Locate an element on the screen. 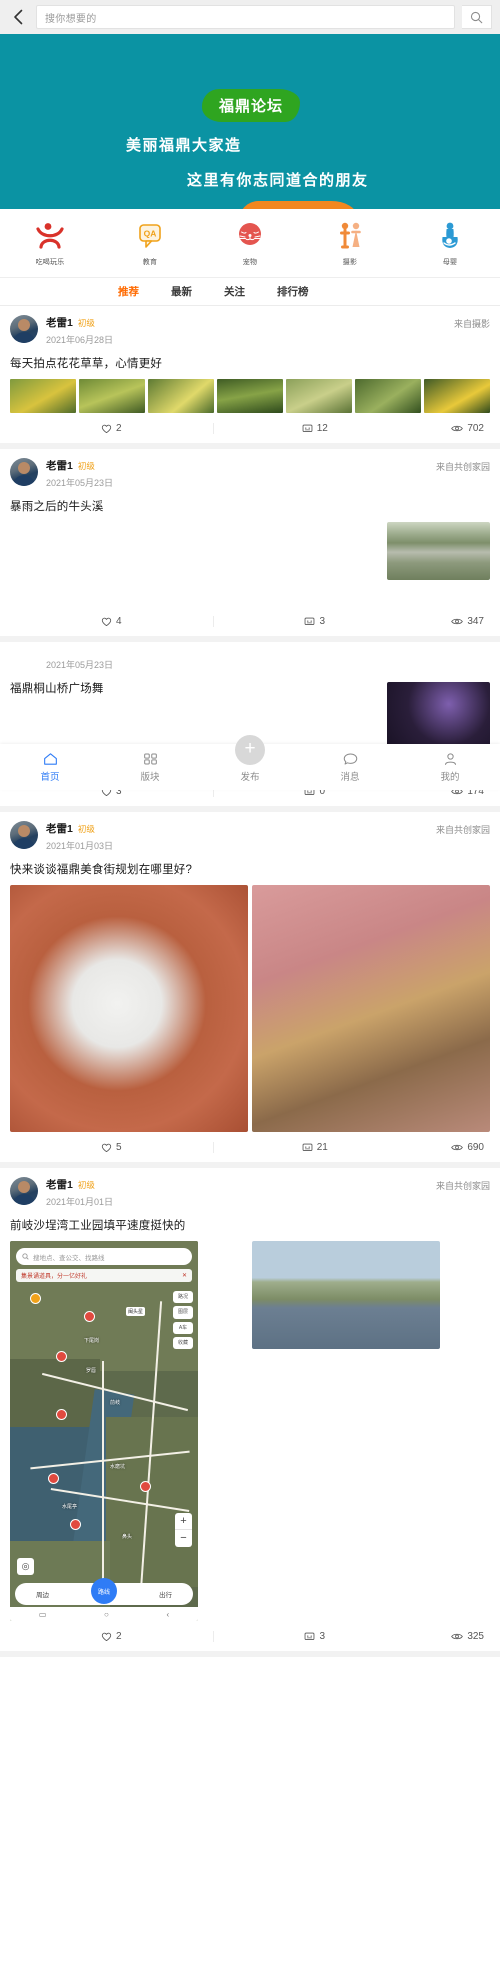  back-icon: ‹ is located at coordinates (168, 1614).